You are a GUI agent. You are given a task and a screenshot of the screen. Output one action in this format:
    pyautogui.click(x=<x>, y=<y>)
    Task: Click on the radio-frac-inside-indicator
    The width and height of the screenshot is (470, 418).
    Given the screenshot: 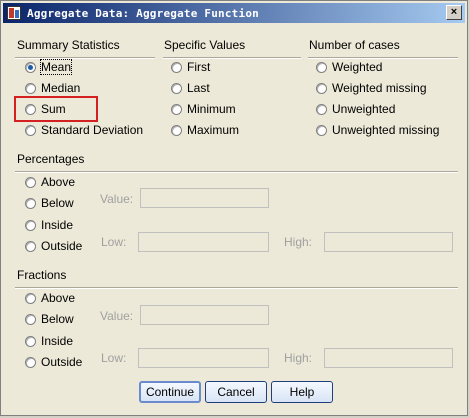 What is the action you would take?
    pyautogui.click(x=30, y=341)
    